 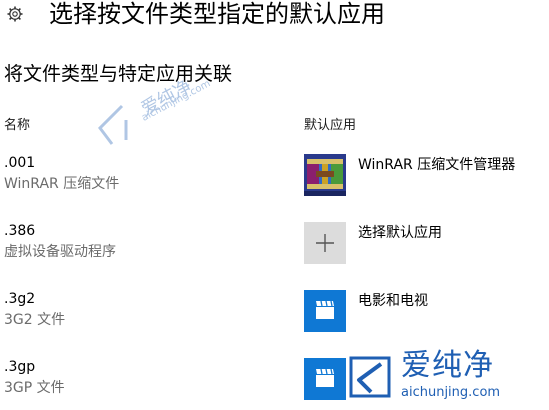 I want to click on column-header-default-app: 默认应用, so click(x=330, y=125).